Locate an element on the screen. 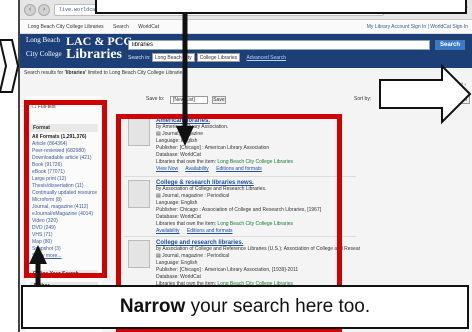 This screenshot has width=472, height=332. logo-line2-small: City College is located at coordinates (44, 54).